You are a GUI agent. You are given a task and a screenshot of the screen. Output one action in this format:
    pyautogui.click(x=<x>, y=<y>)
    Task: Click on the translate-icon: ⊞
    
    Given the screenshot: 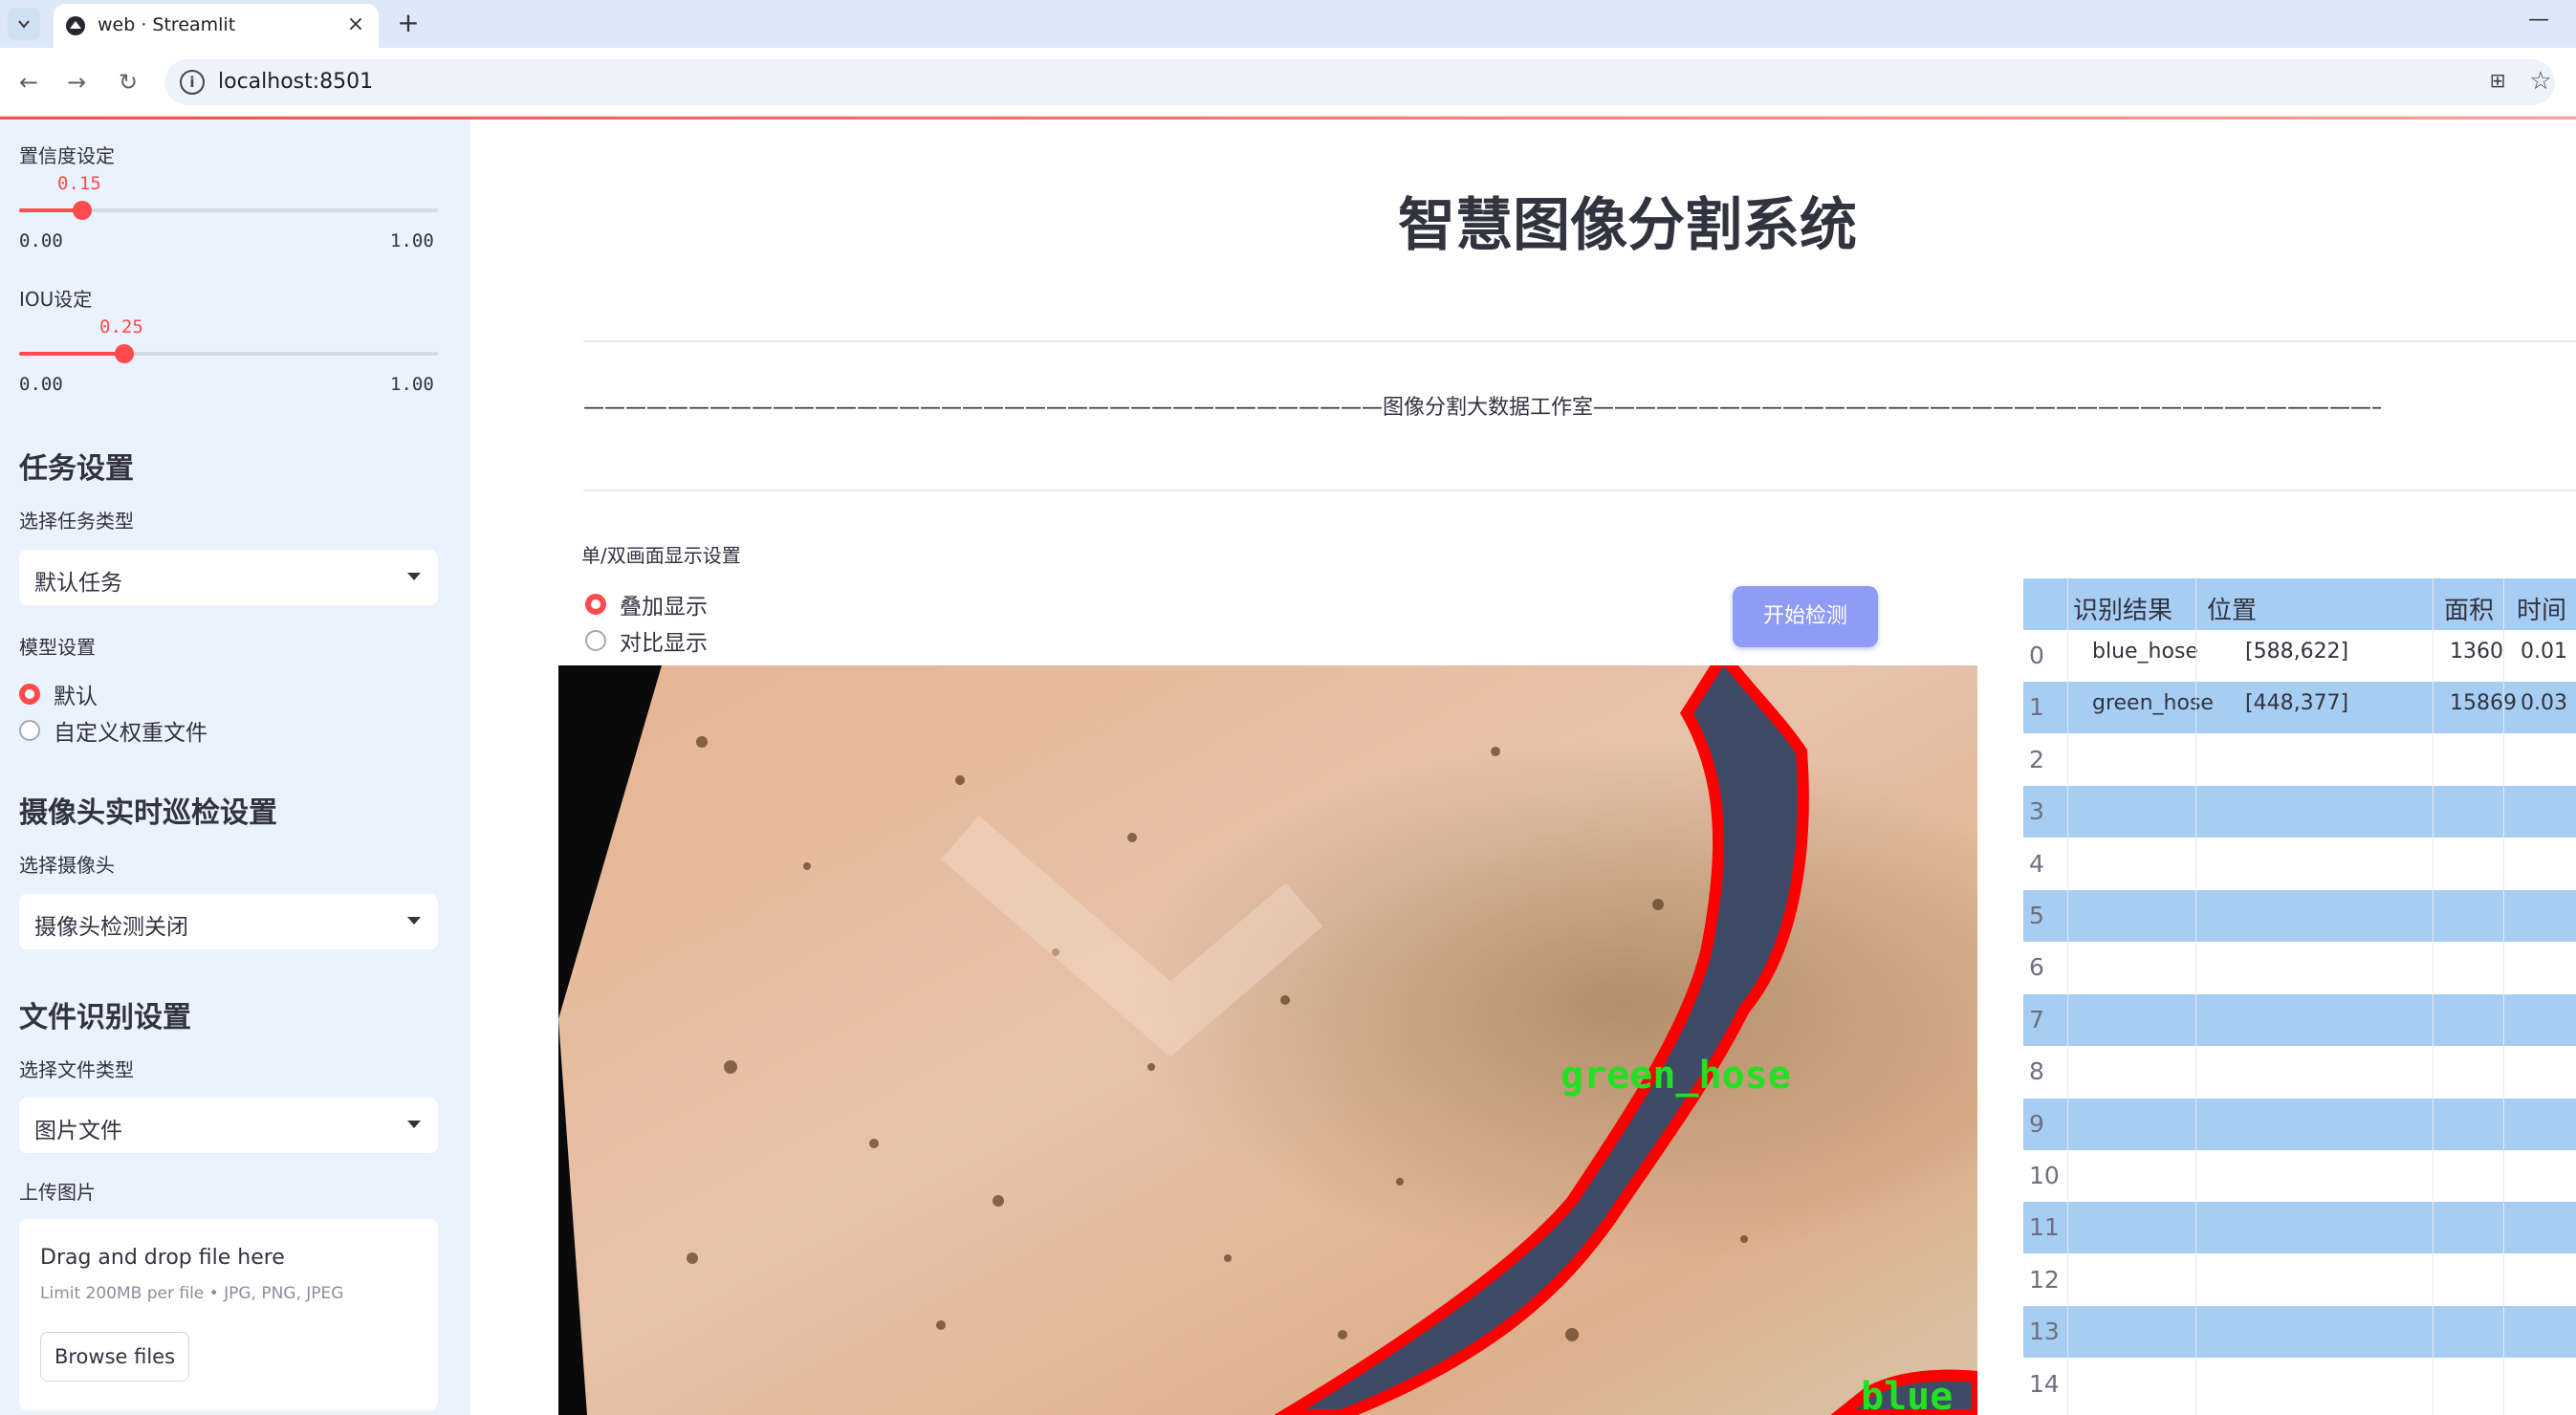 What is the action you would take?
    pyautogui.click(x=2497, y=82)
    